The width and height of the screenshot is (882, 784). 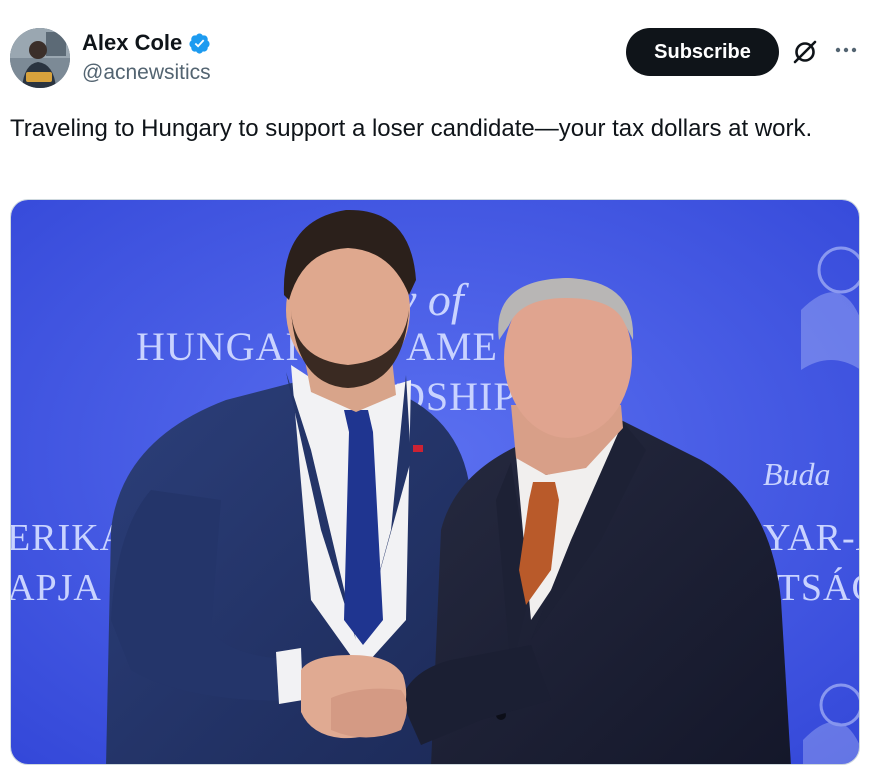 What do you see at coordinates (797, 474) in the screenshot?
I see `backdrop-script-right: Buda` at bounding box center [797, 474].